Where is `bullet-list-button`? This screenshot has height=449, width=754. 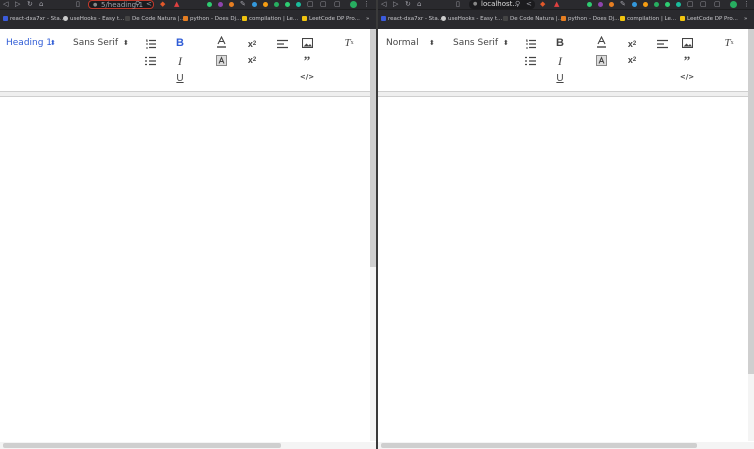
bullet-list-button is located at coordinates (530, 61).